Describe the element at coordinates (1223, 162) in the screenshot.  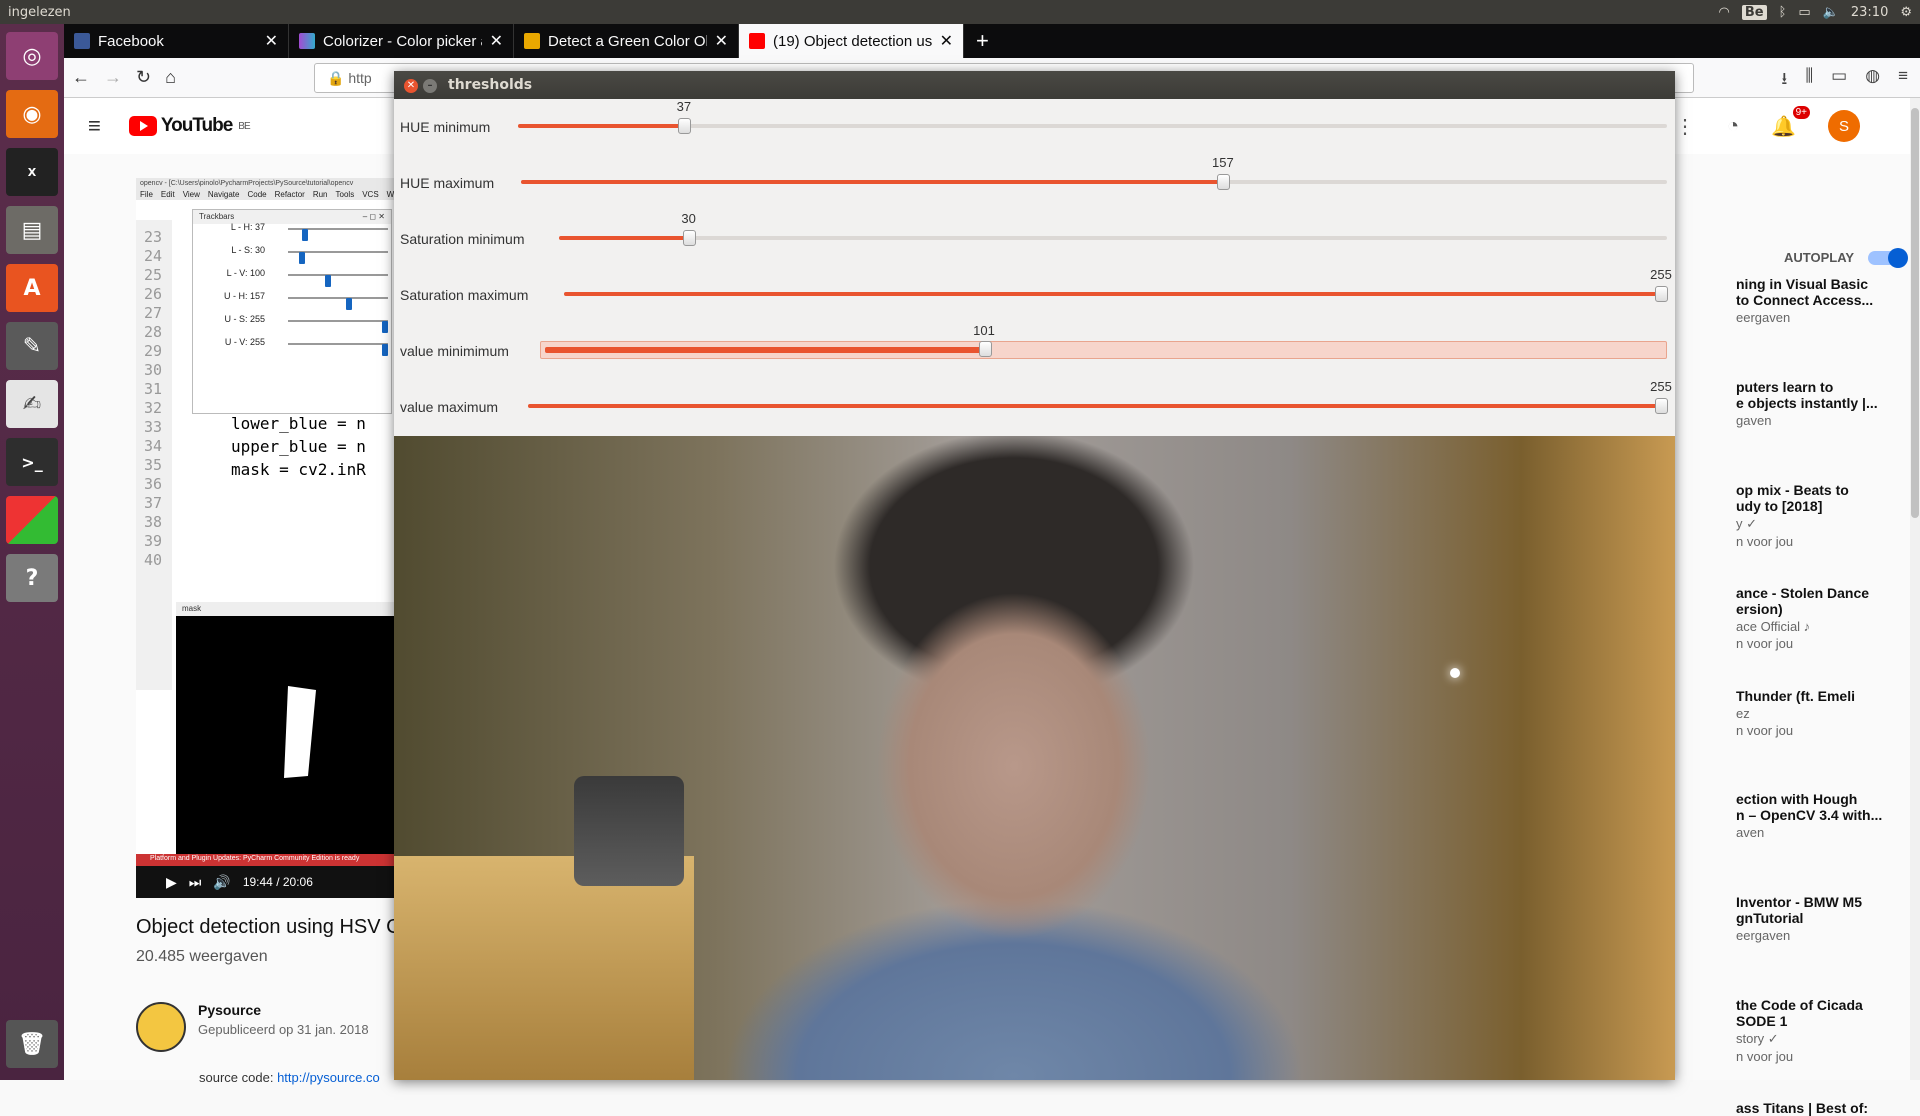
I see `slider-value: 157` at that location.